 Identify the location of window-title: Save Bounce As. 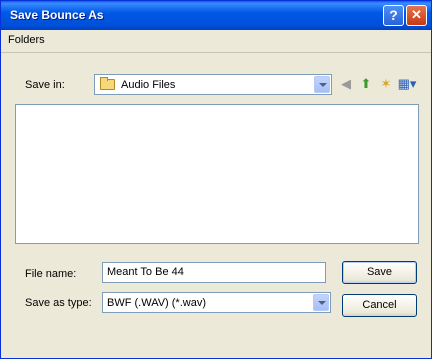
(57, 15).